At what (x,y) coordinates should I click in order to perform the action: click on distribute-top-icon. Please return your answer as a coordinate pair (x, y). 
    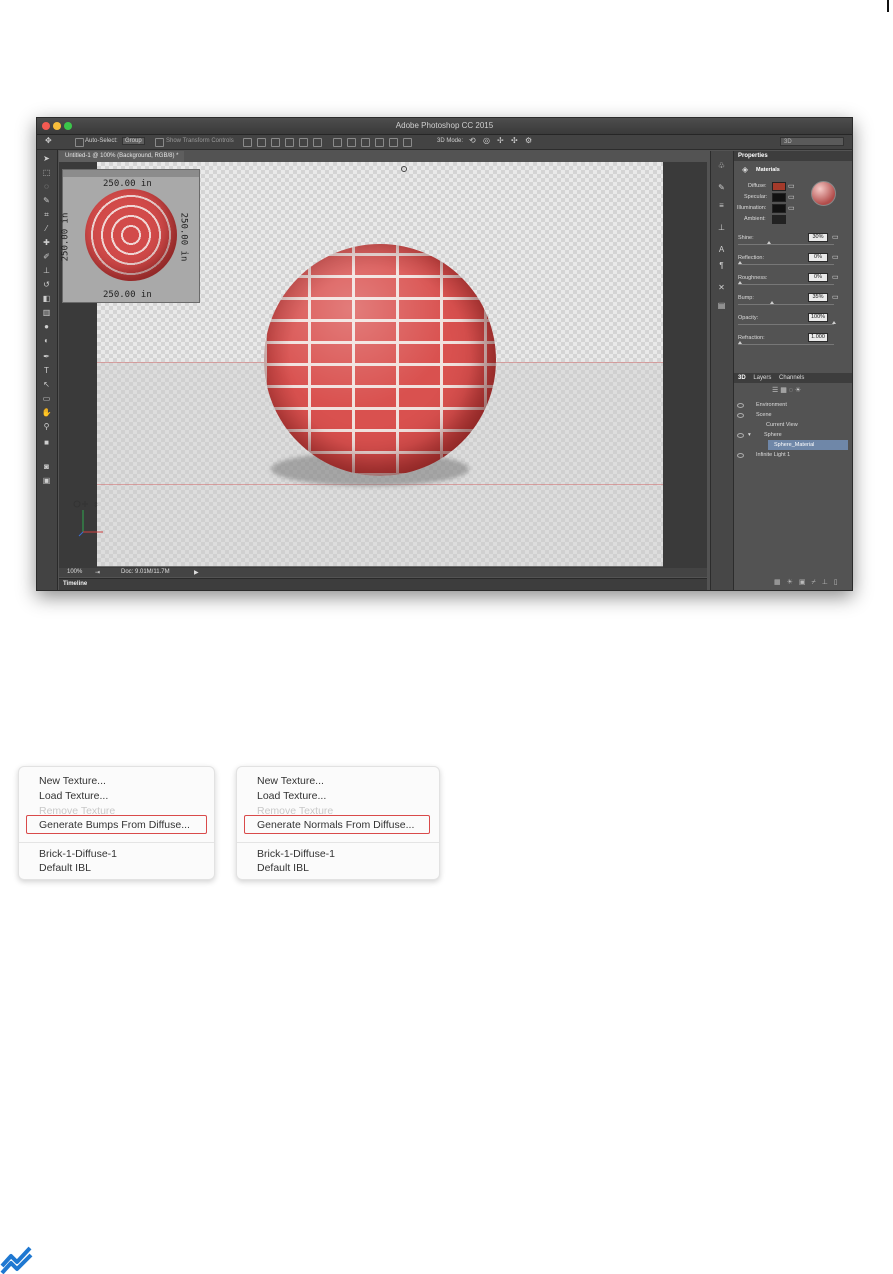
    Looking at the image, I should click on (337, 142).